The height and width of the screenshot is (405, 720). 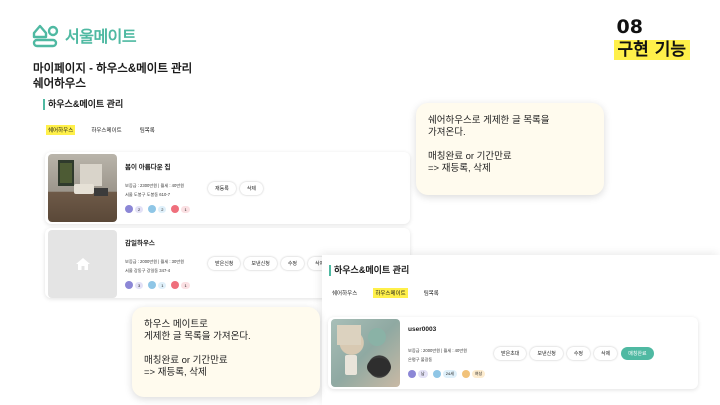 I want to click on listing-chips: 3 1 1, so click(x=157, y=285).